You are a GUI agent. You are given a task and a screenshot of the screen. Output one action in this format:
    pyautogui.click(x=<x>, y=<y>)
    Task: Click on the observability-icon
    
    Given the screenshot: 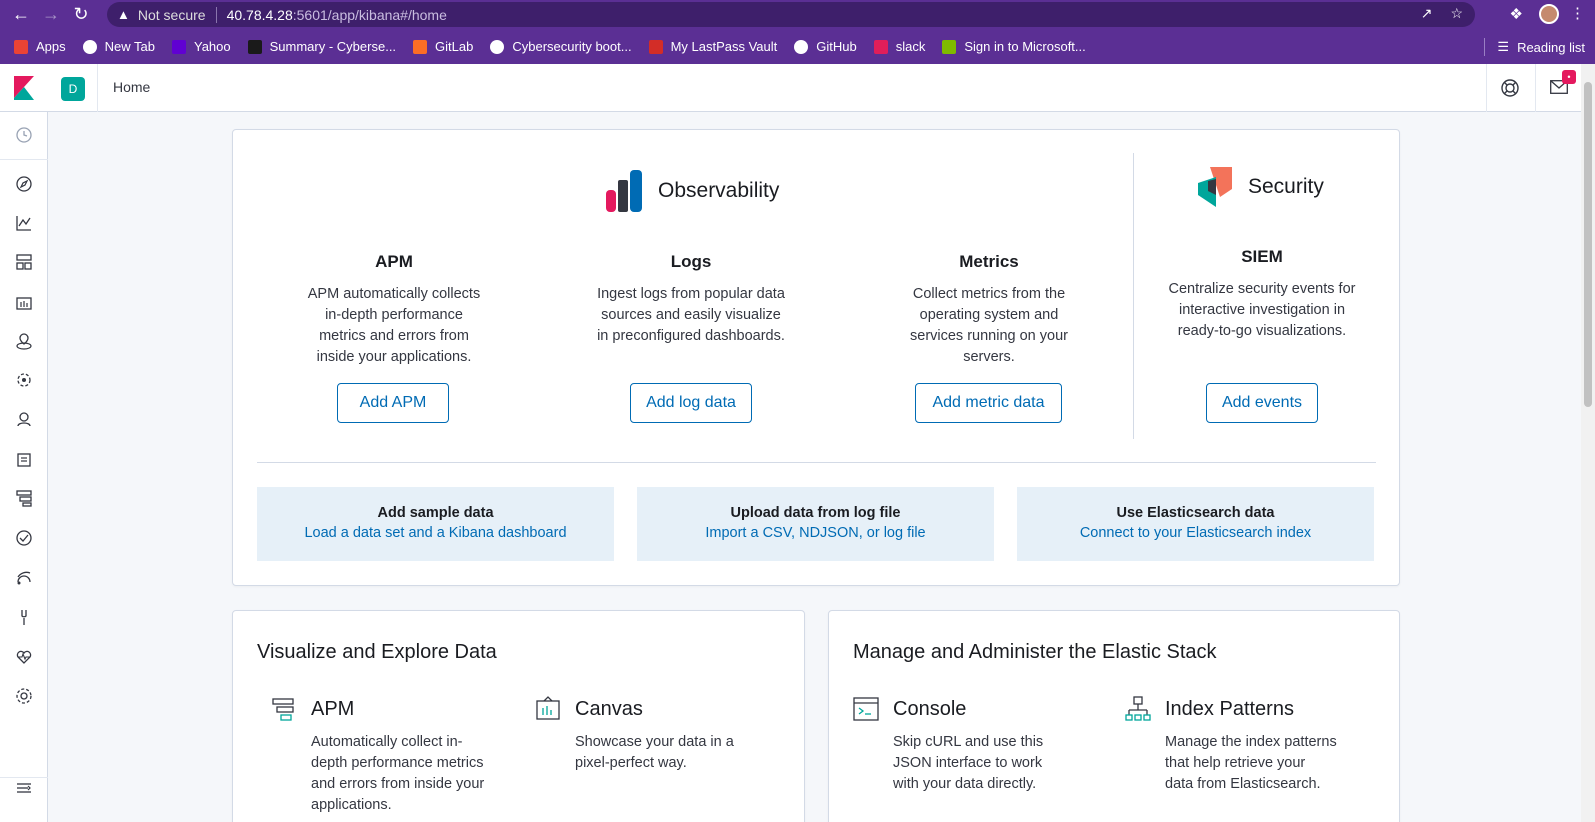 What is the action you would take?
    pyautogui.click(x=624, y=191)
    